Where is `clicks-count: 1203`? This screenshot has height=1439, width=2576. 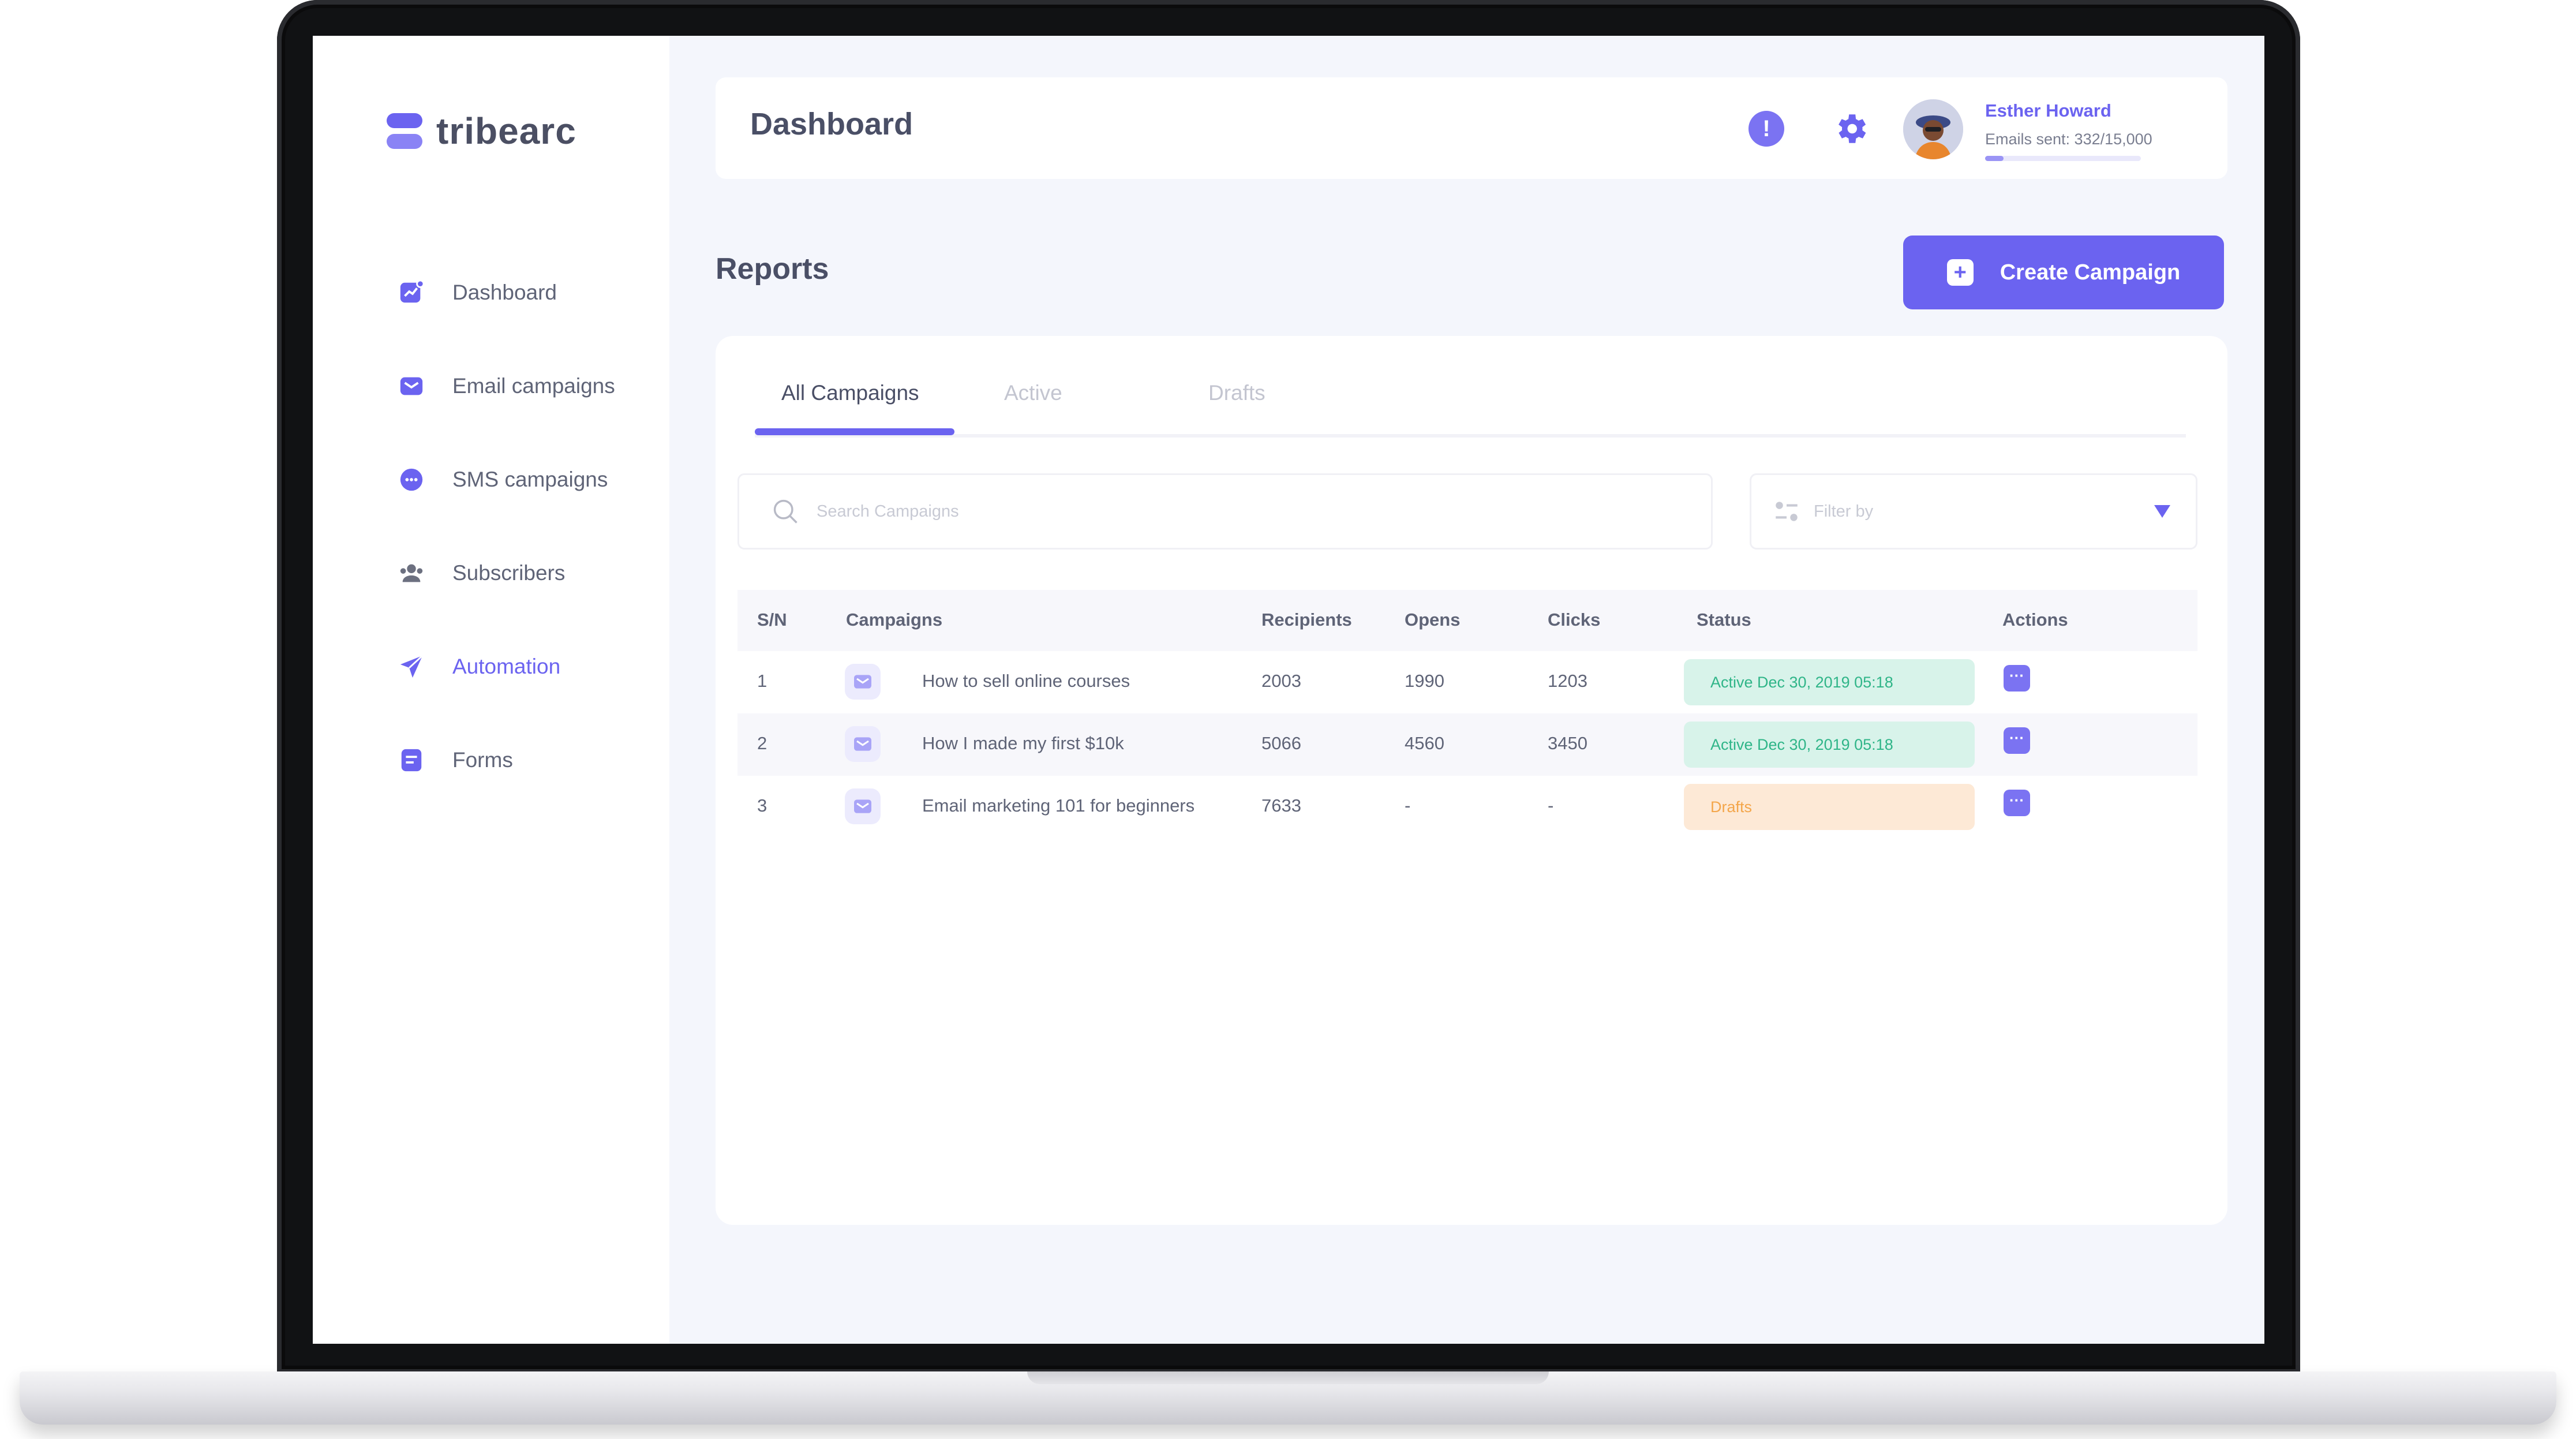 clicks-count: 1203 is located at coordinates (1567, 681).